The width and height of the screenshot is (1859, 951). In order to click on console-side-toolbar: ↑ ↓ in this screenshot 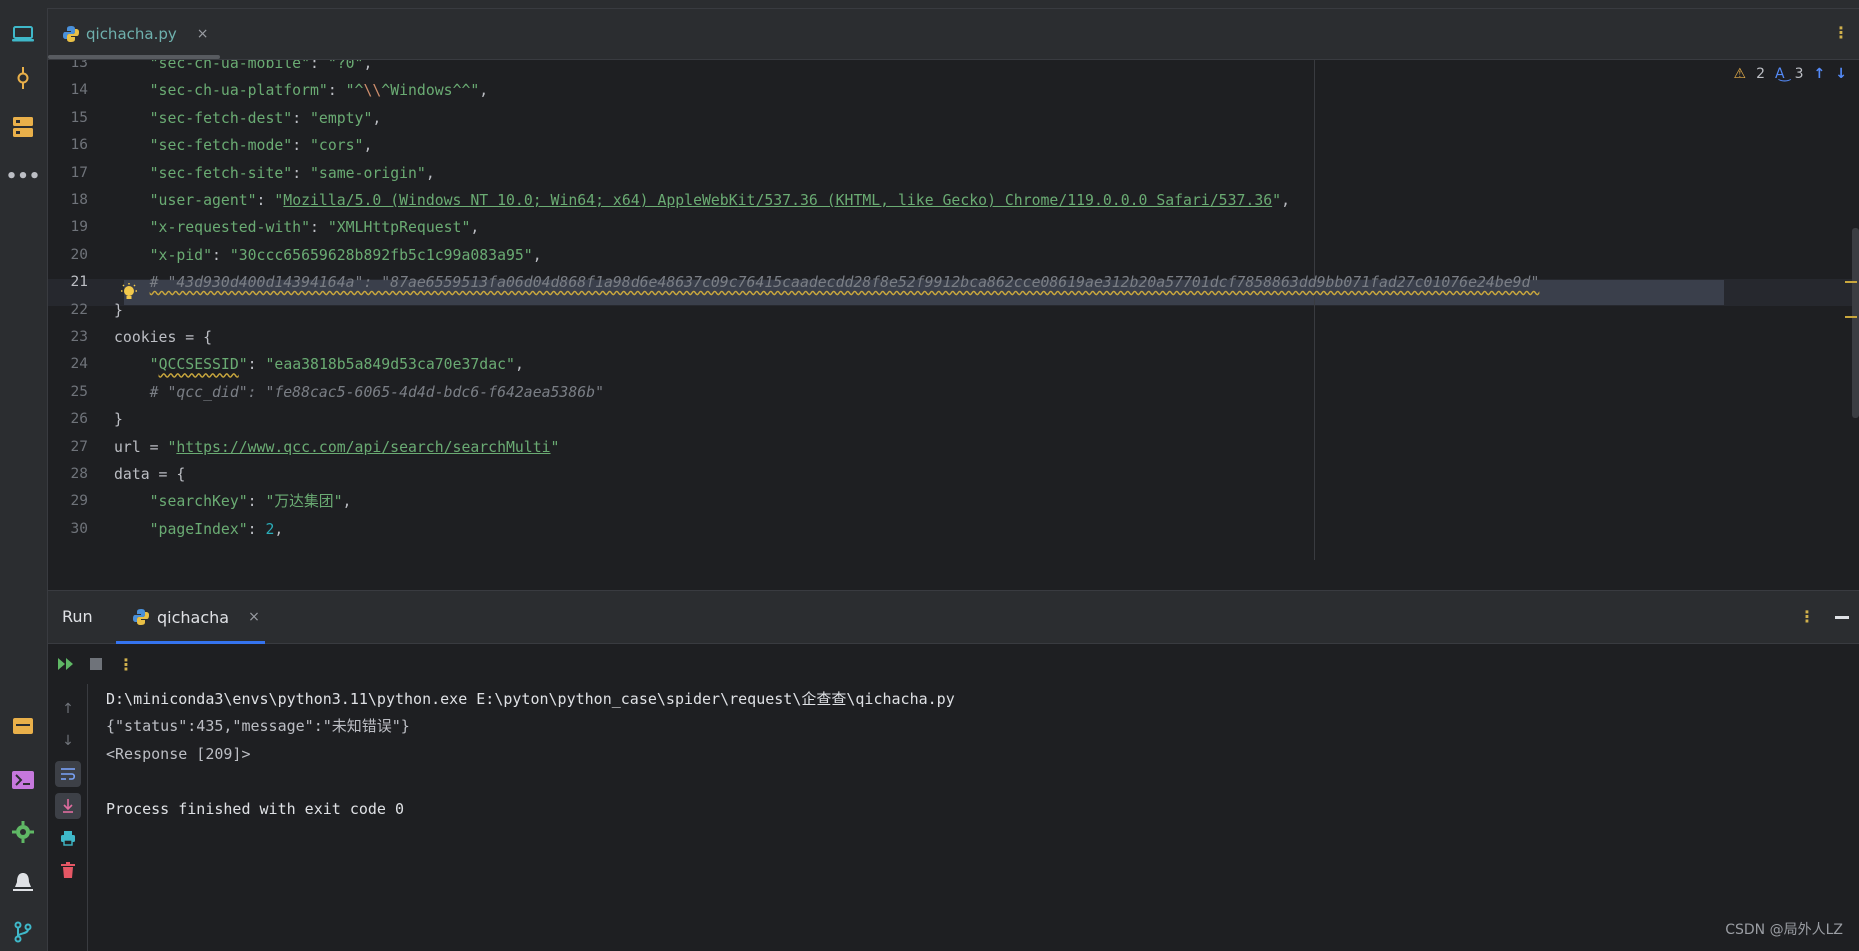, I will do `click(68, 817)`.